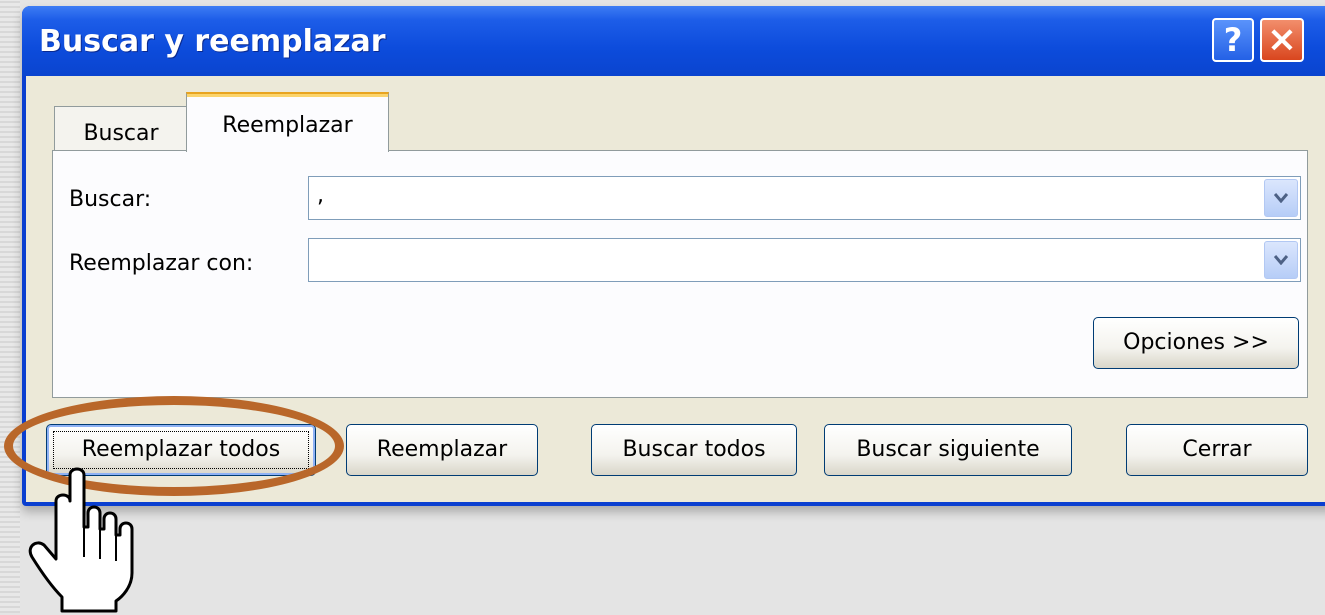 The height and width of the screenshot is (615, 1325). Describe the element at coordinates (804, 198) in the screenshot. I see `find-combobox: ,` at that location.